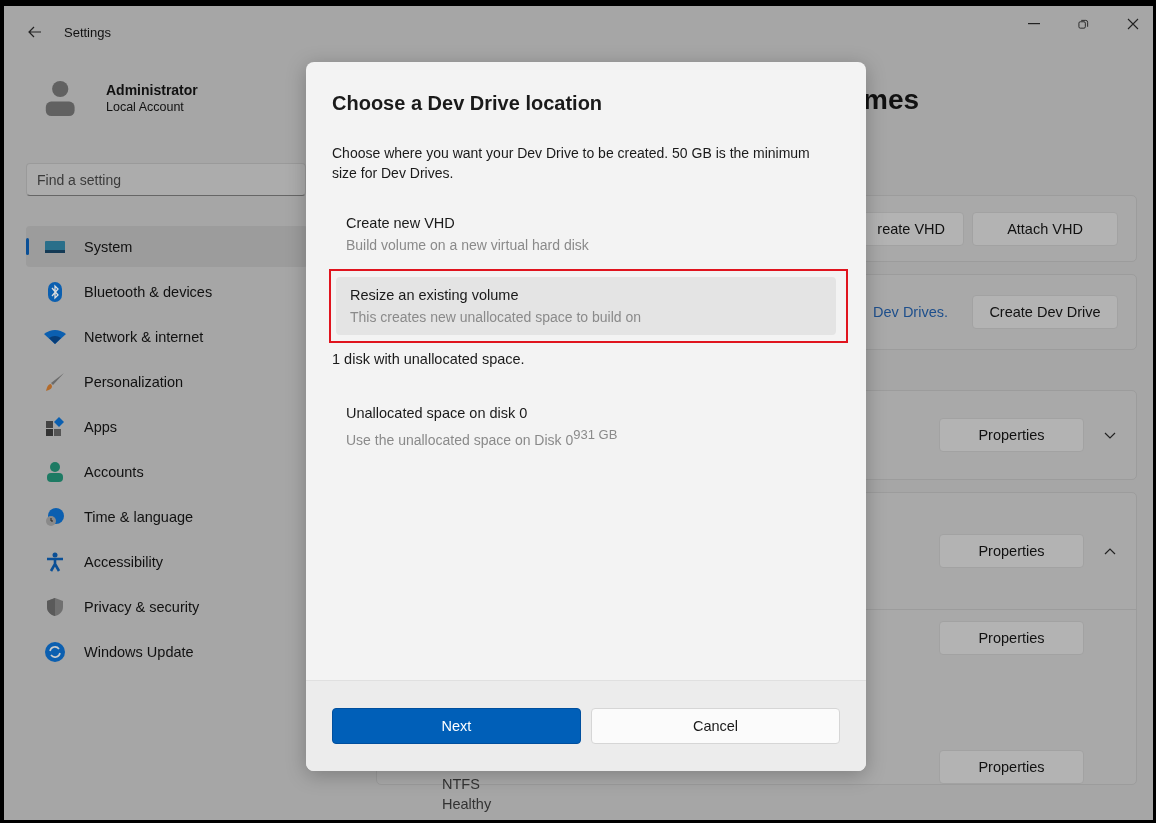  Describe the element at coordinates (55, 471) in the screenshot. I see `person-icon` at that location.